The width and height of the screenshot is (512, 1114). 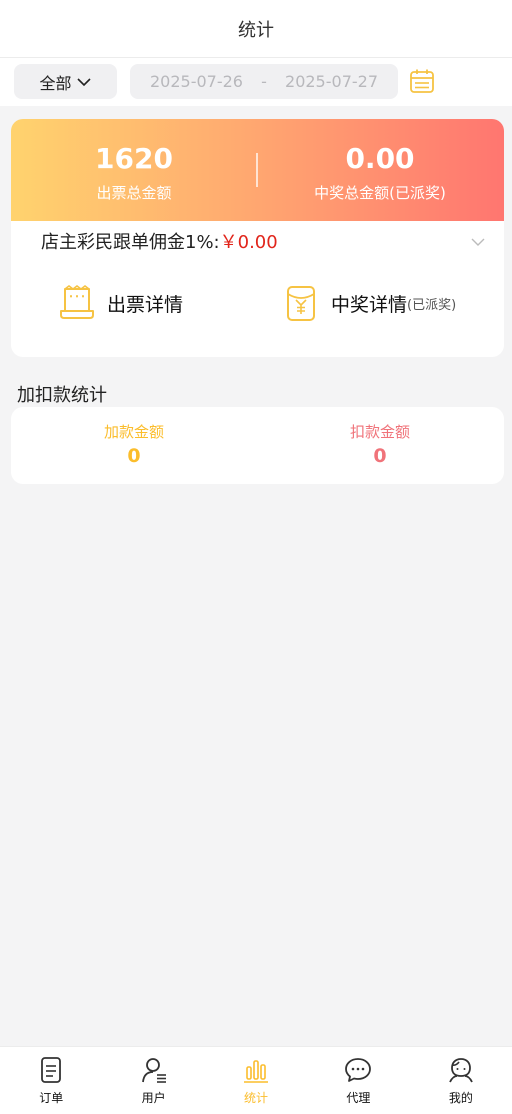 I want to click on ticket-total: 1620 出票总金额, so click(x=134, y=172).